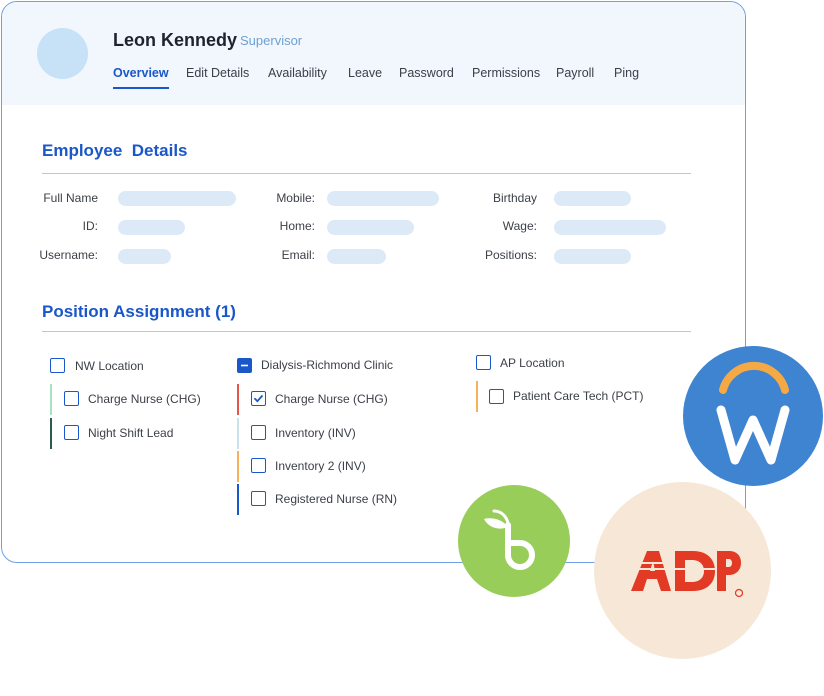 This screenshot has height=696, width=824. I want to click on night-shift-lead-label: Night Shift Lead, so click(131, 433).